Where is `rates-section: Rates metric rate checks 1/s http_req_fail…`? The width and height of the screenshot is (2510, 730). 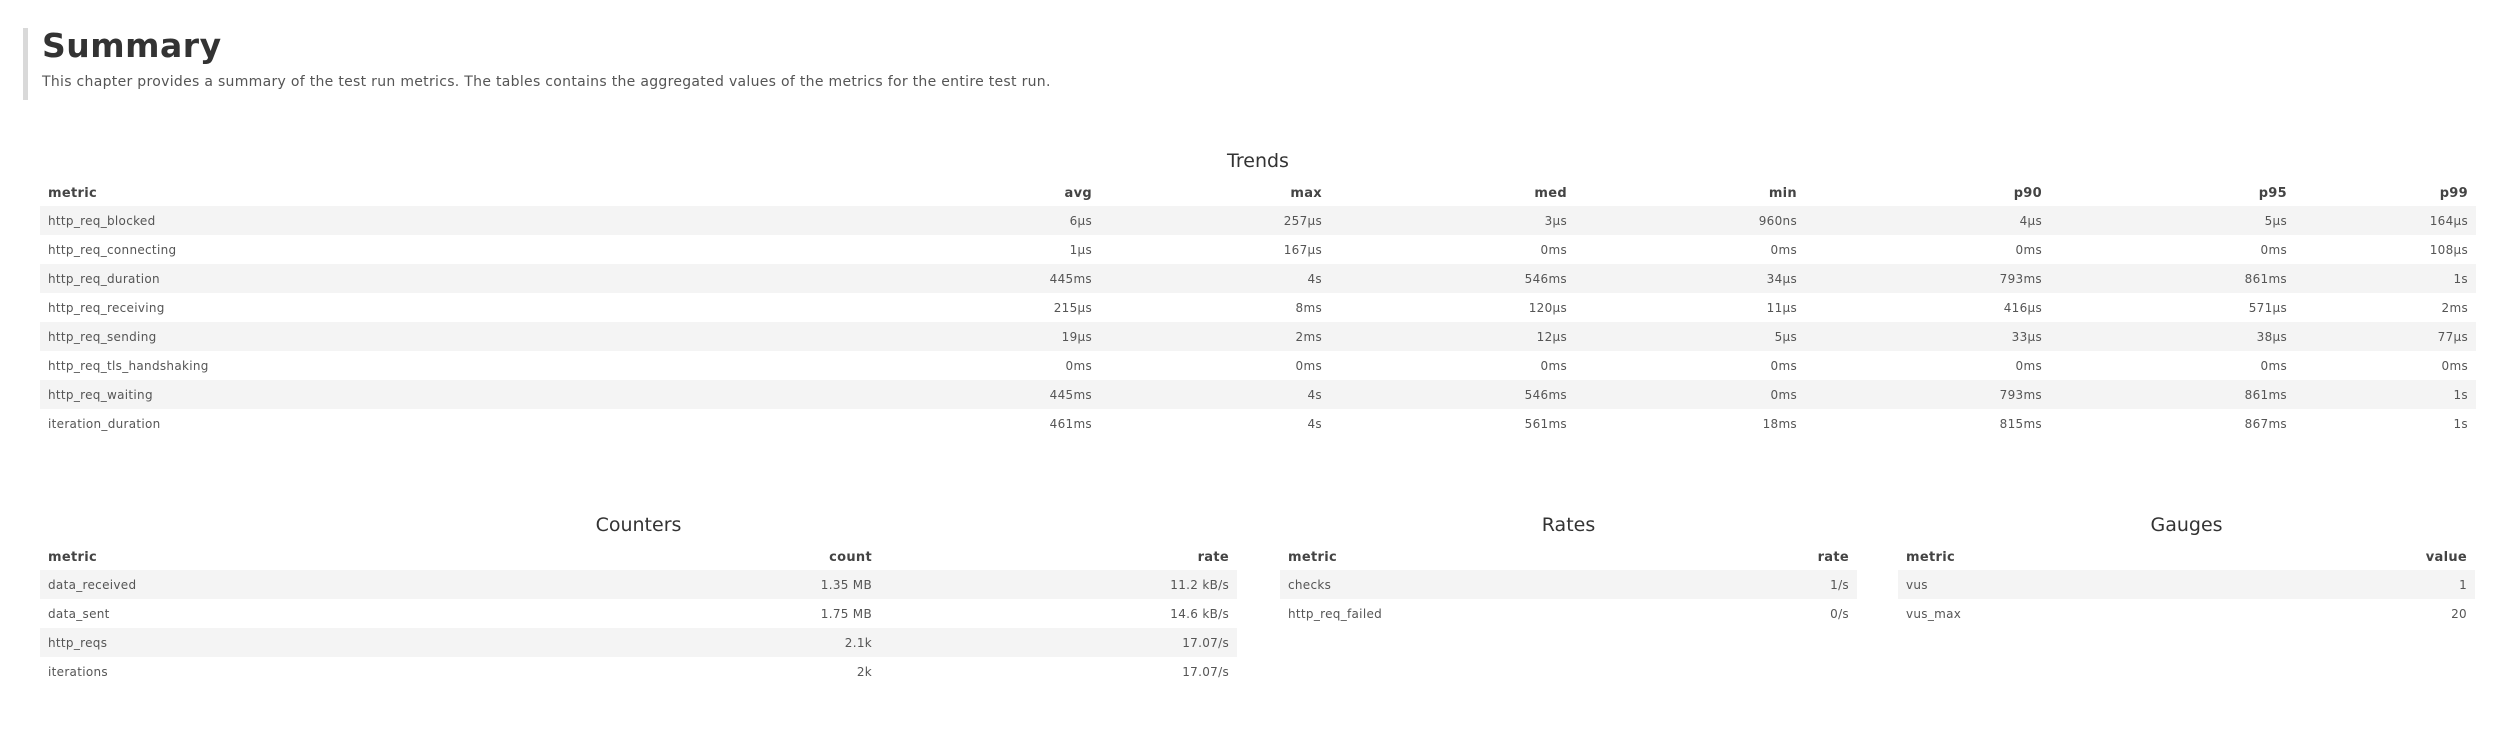
rates-section: Rates metric rate checks 1/s http_req_fail… is located at coordinates (1568, 571).